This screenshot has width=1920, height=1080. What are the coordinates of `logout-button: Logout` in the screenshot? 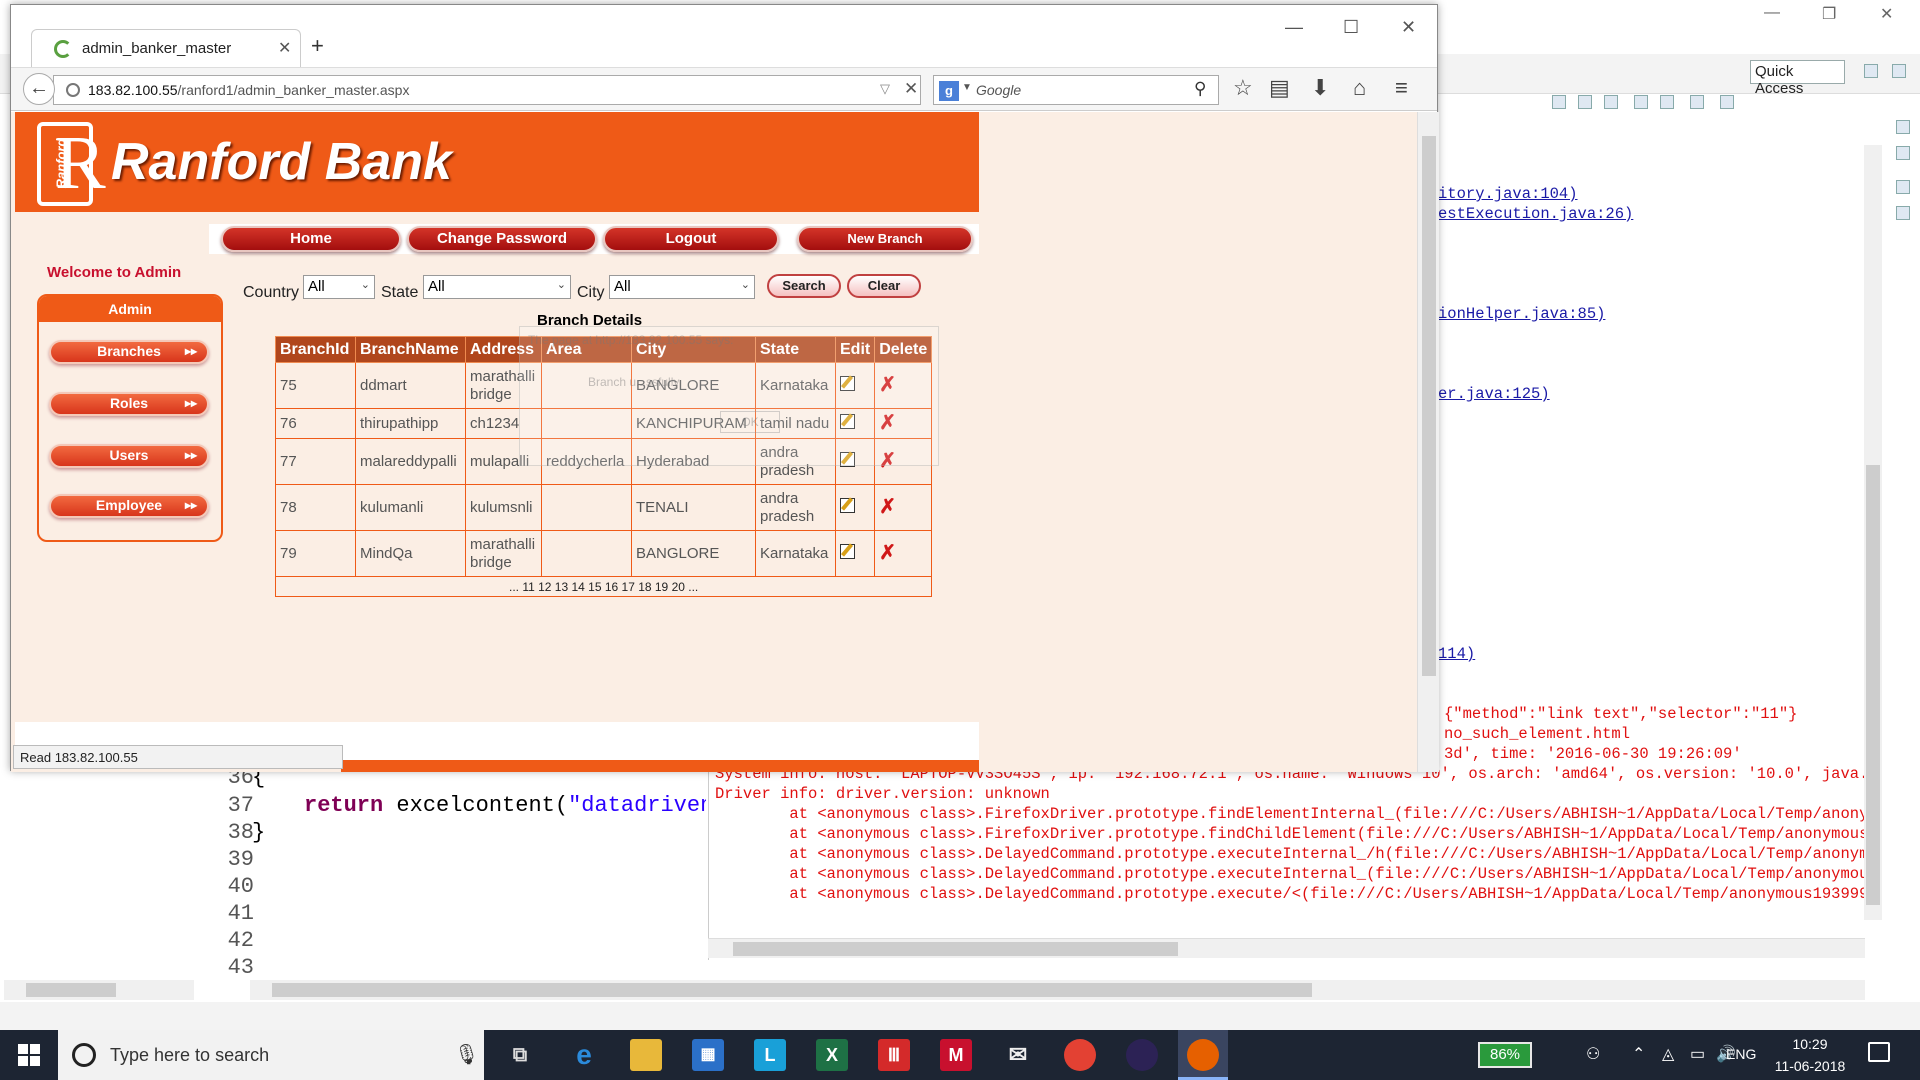 It's located at (691, 239).